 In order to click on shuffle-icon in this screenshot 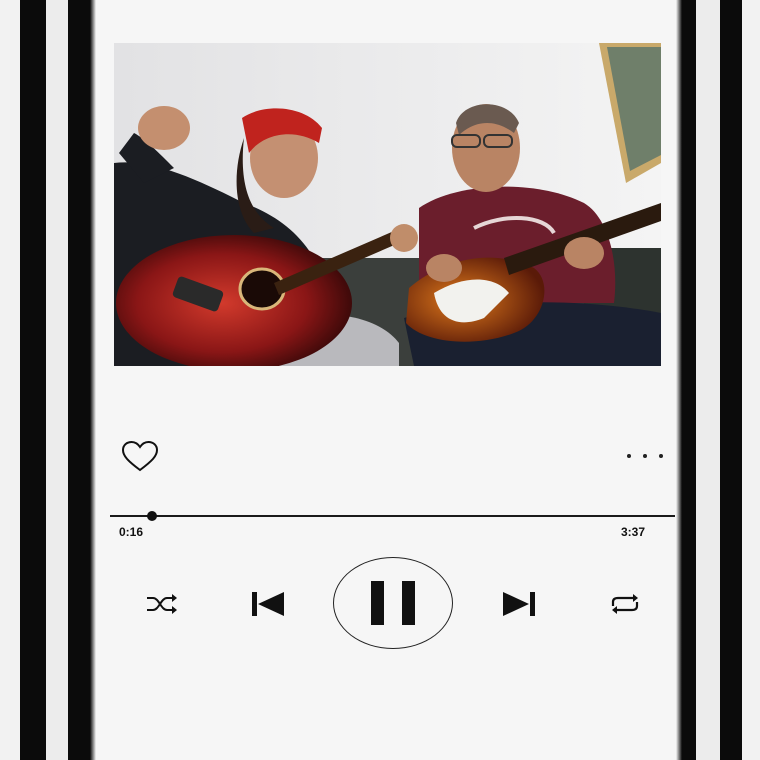, I will do `click(162, 604)`.